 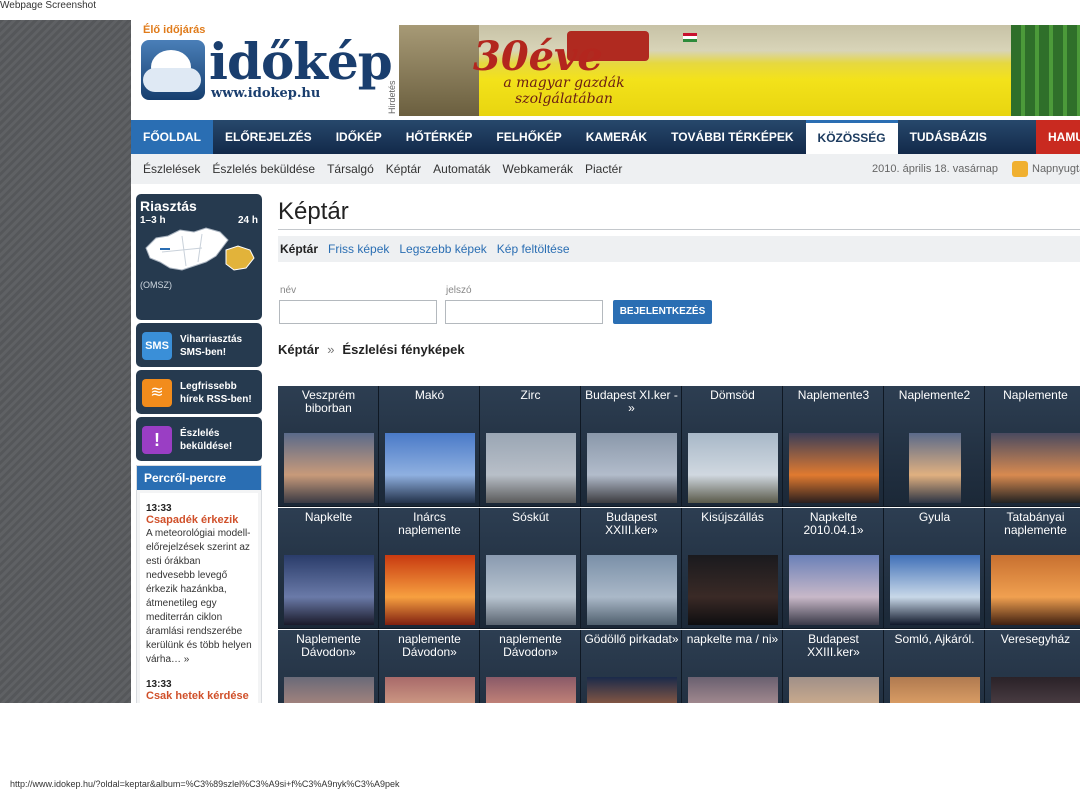 What do you see at coordinates (533, 249) in the screenshot?
I see `tab-kep-feltoltese: Kép feltöltése` at bounding box center [533, 249].